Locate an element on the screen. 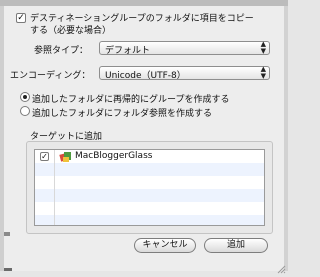 The height and width of the screenshot is (277, 320). window-right-edge is located at coordinates (286, 138).